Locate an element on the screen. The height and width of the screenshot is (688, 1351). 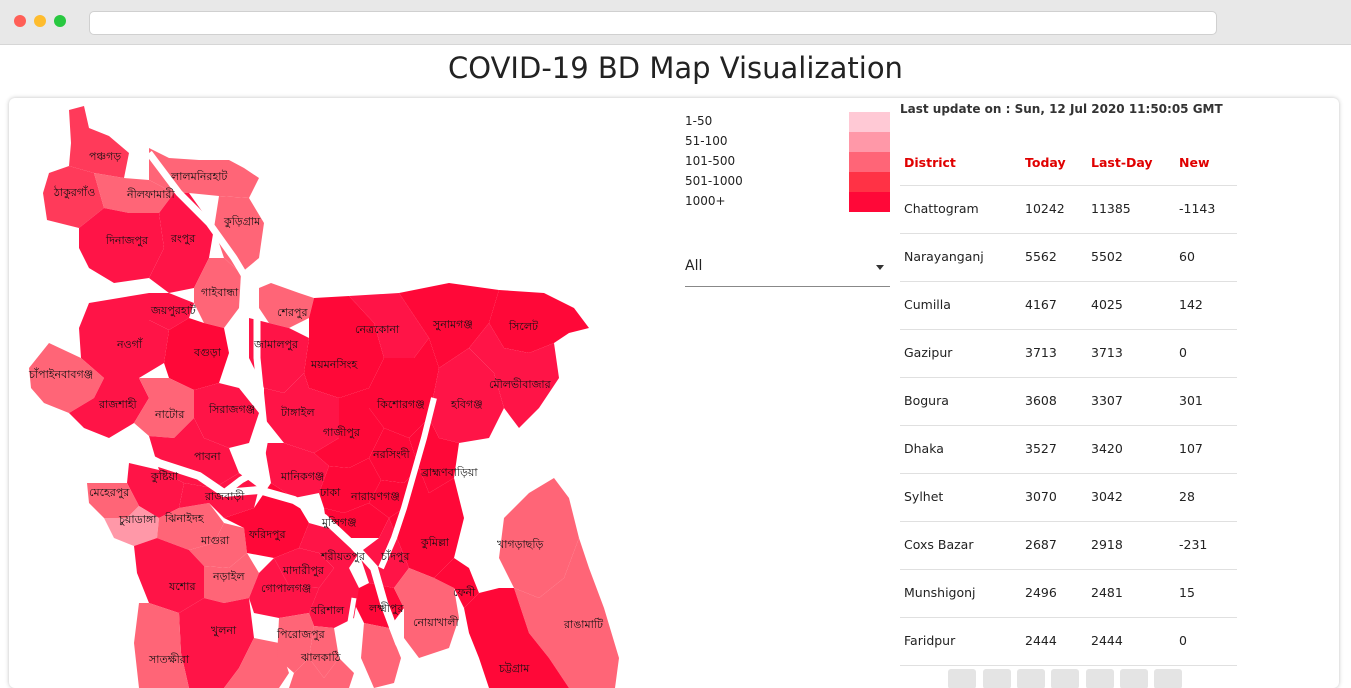
cell-last-day: 2918 is located at coordinates (1107, 544).